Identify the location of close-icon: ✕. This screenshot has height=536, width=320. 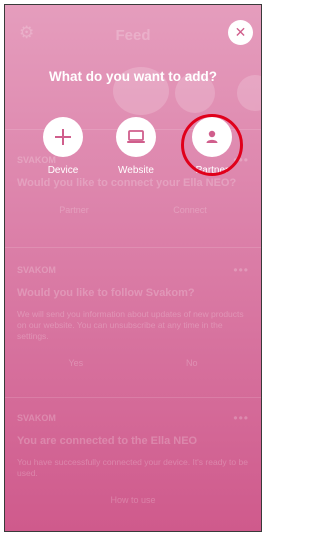
(240, 32).